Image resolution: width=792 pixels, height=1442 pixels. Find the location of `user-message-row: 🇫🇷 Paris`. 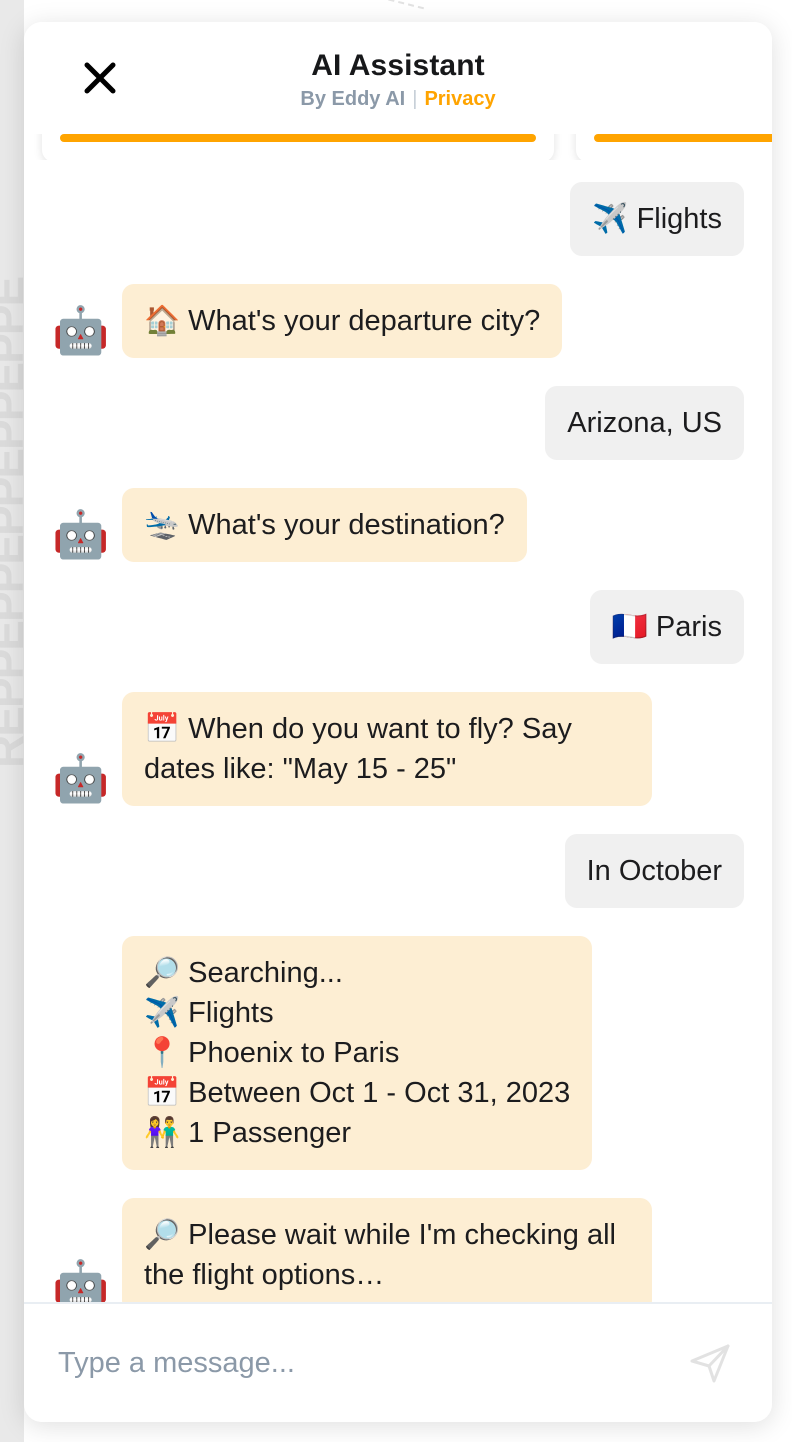

user-message-row: 🇫🇷 Paris is located at coordinates (398, 627).